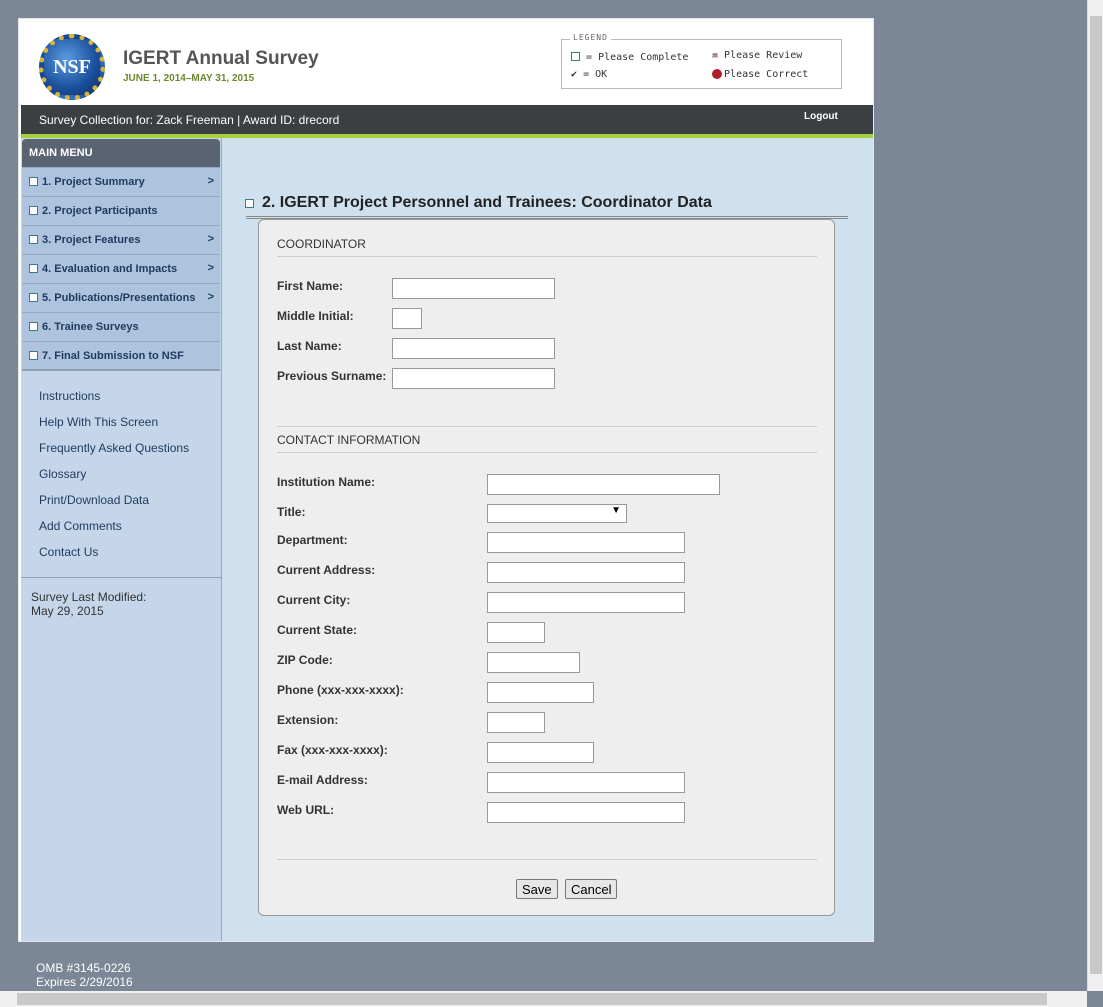 This screenshot has height=1007, width=1103. Describe the element at coordinates (189, 78) in the screenshot. I see `survey-dates: JUNE 1, 2014–MAY 31, 2015` at that location.